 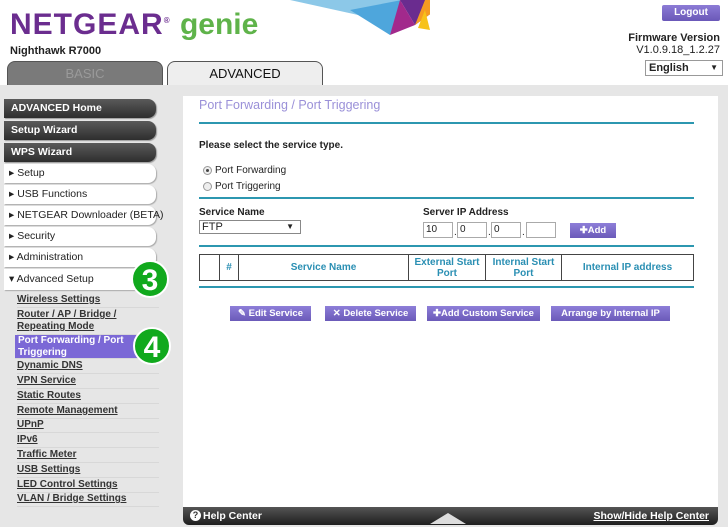 I want to click on col-internal-start-port: Internal Start Port, so click(x=523, y=267).